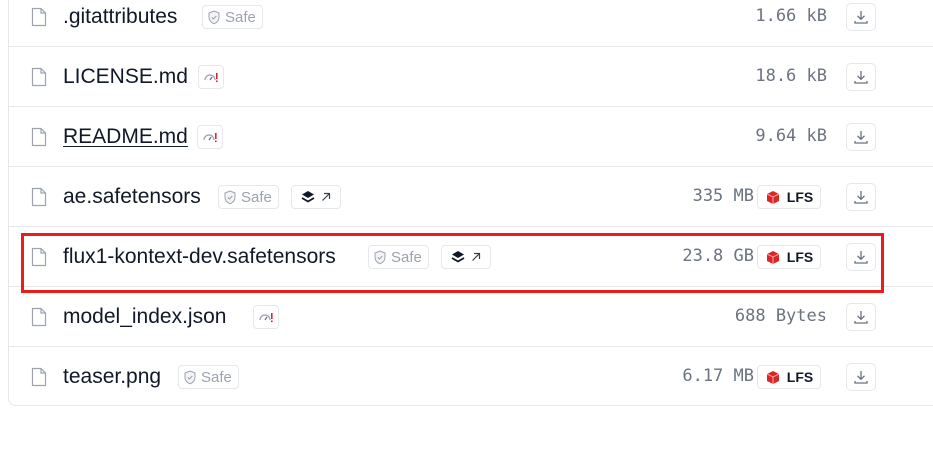 The image size is (933, 453). Describe the element at coordinates (471, 77) in the screenshot. I see `file-row-license: LICENSE.md 18.6 kB` at that location.